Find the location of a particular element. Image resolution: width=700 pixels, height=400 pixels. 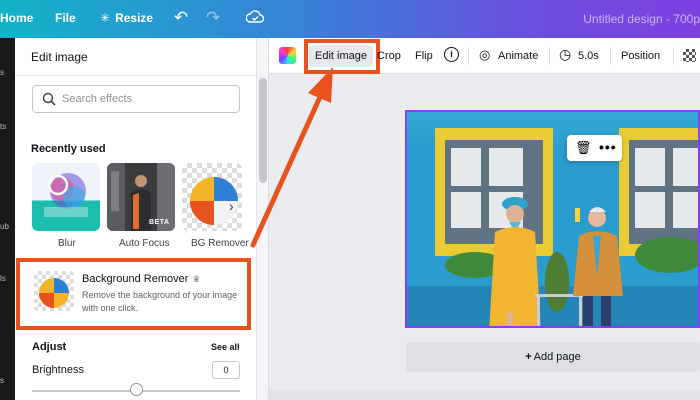

beta-badge: BETA is located at coordinates (159, 222).